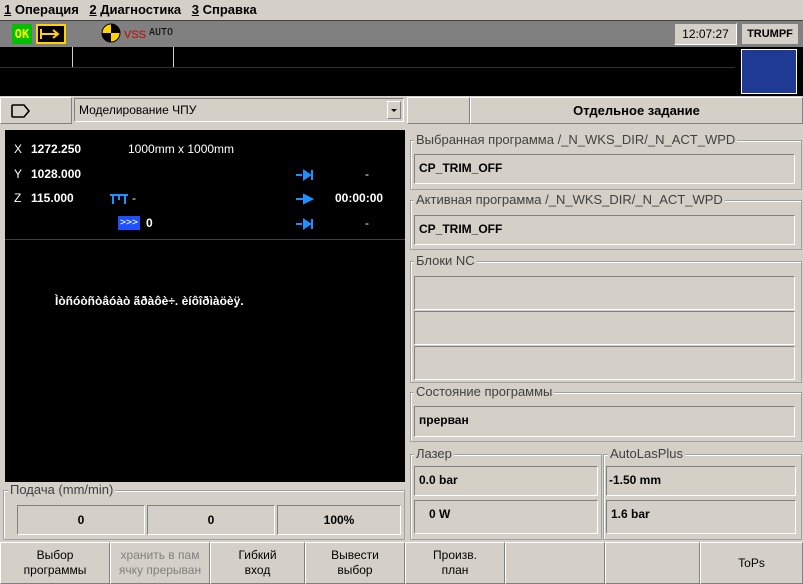  What do you see at coordinates (181, 149) in the screenshot?
I see `sheet-size: 1000mm x 1000mm` at bounding box center [181, 149].